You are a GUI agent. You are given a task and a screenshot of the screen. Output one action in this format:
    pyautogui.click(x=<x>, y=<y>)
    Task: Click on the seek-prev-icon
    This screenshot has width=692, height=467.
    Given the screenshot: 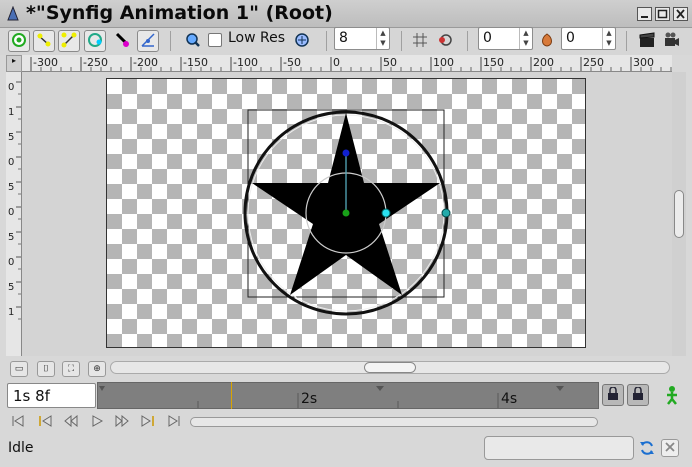 What is the action you would take?
    pyautogui.click(x=71, y=422)
    